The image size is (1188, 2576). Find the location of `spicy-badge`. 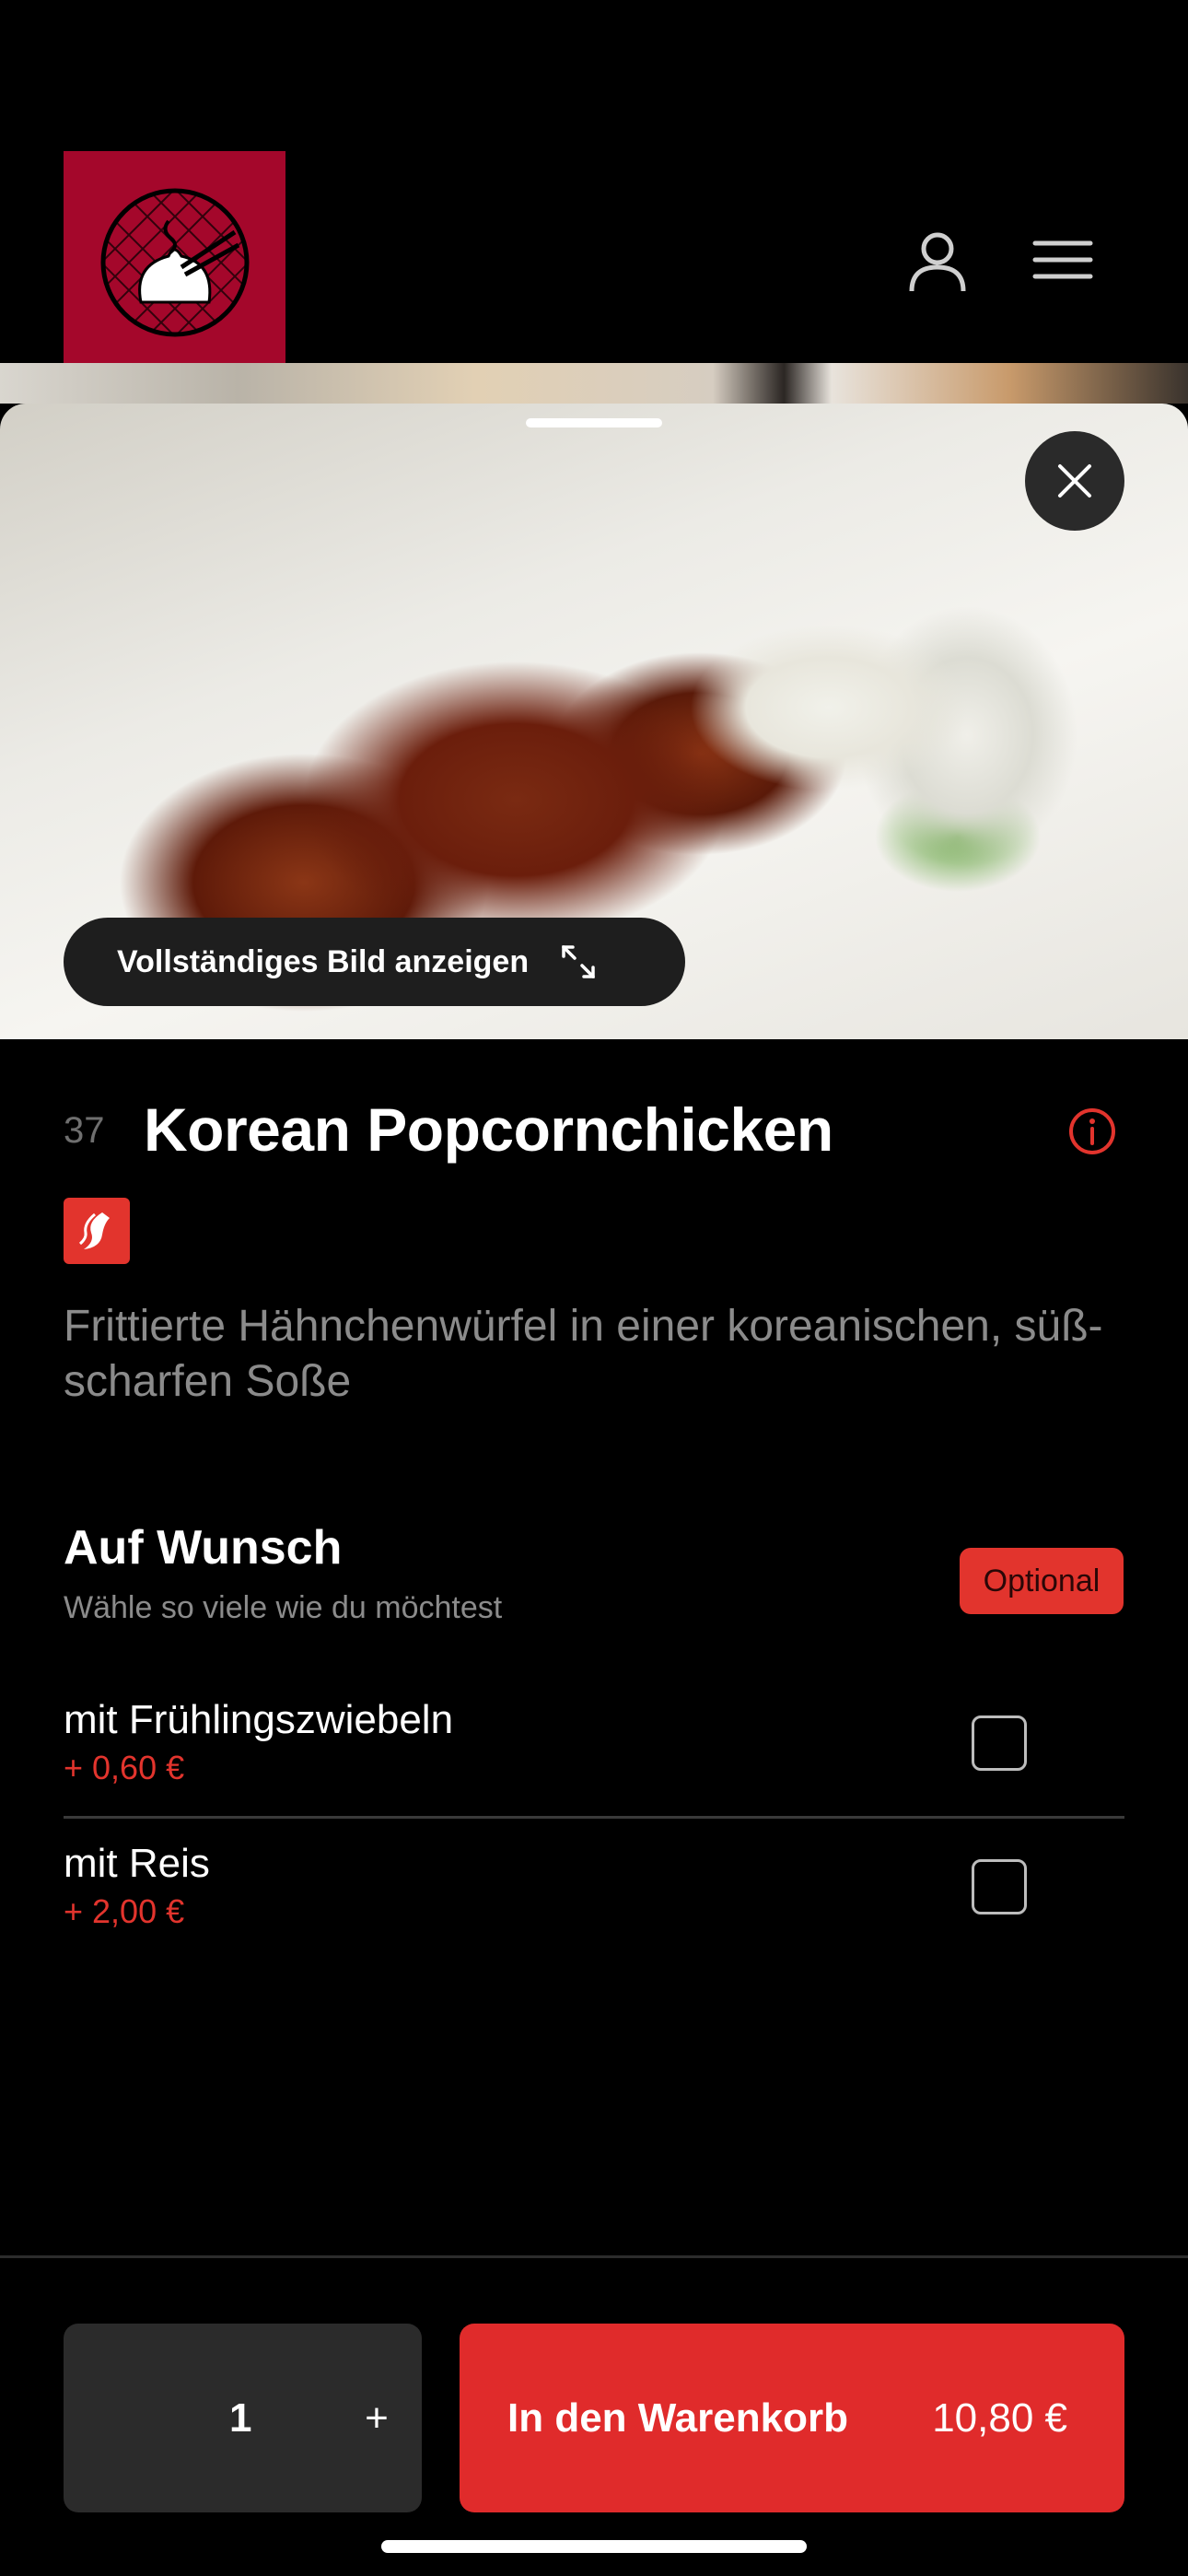

spicy-badge is located at coordinates (97, 1231).